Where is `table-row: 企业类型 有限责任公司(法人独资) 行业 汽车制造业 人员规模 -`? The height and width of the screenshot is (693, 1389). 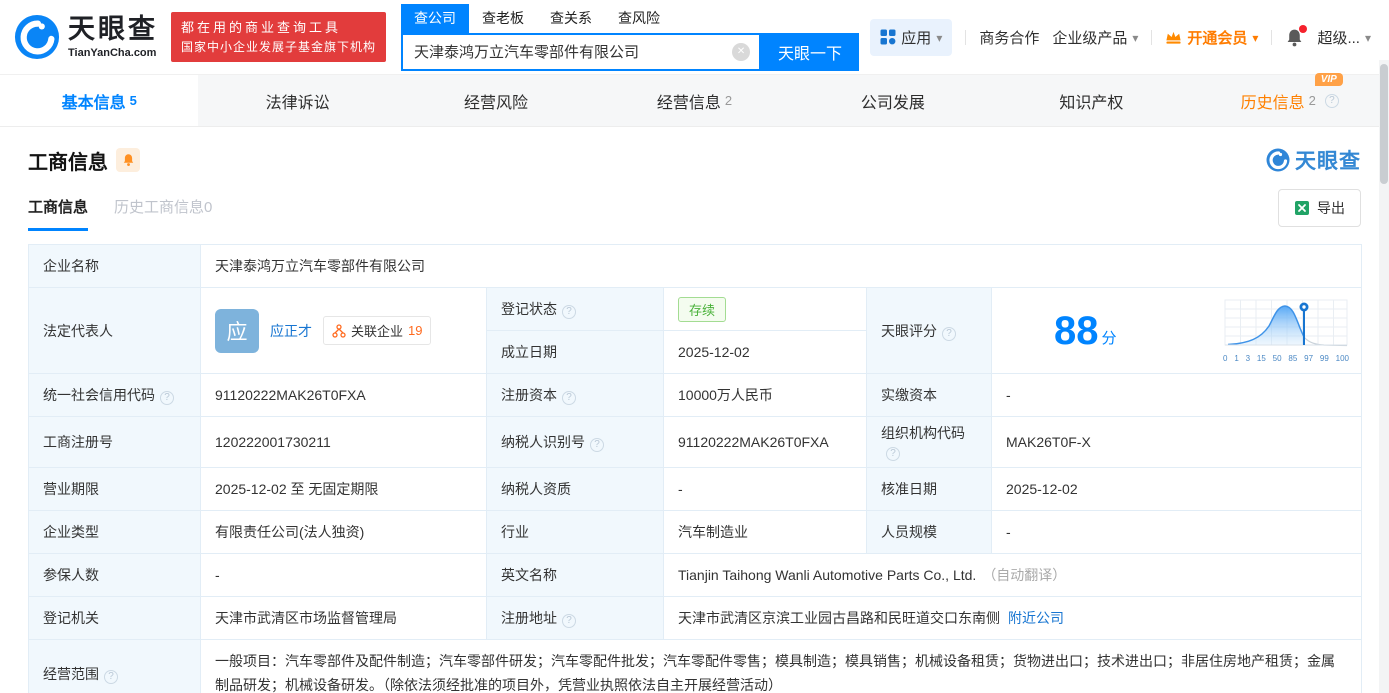 table-row: 企业类型 有限责任公司(法人独资) 行业 汽车制造业 人员规模 - is located at coordinates (695, 532).